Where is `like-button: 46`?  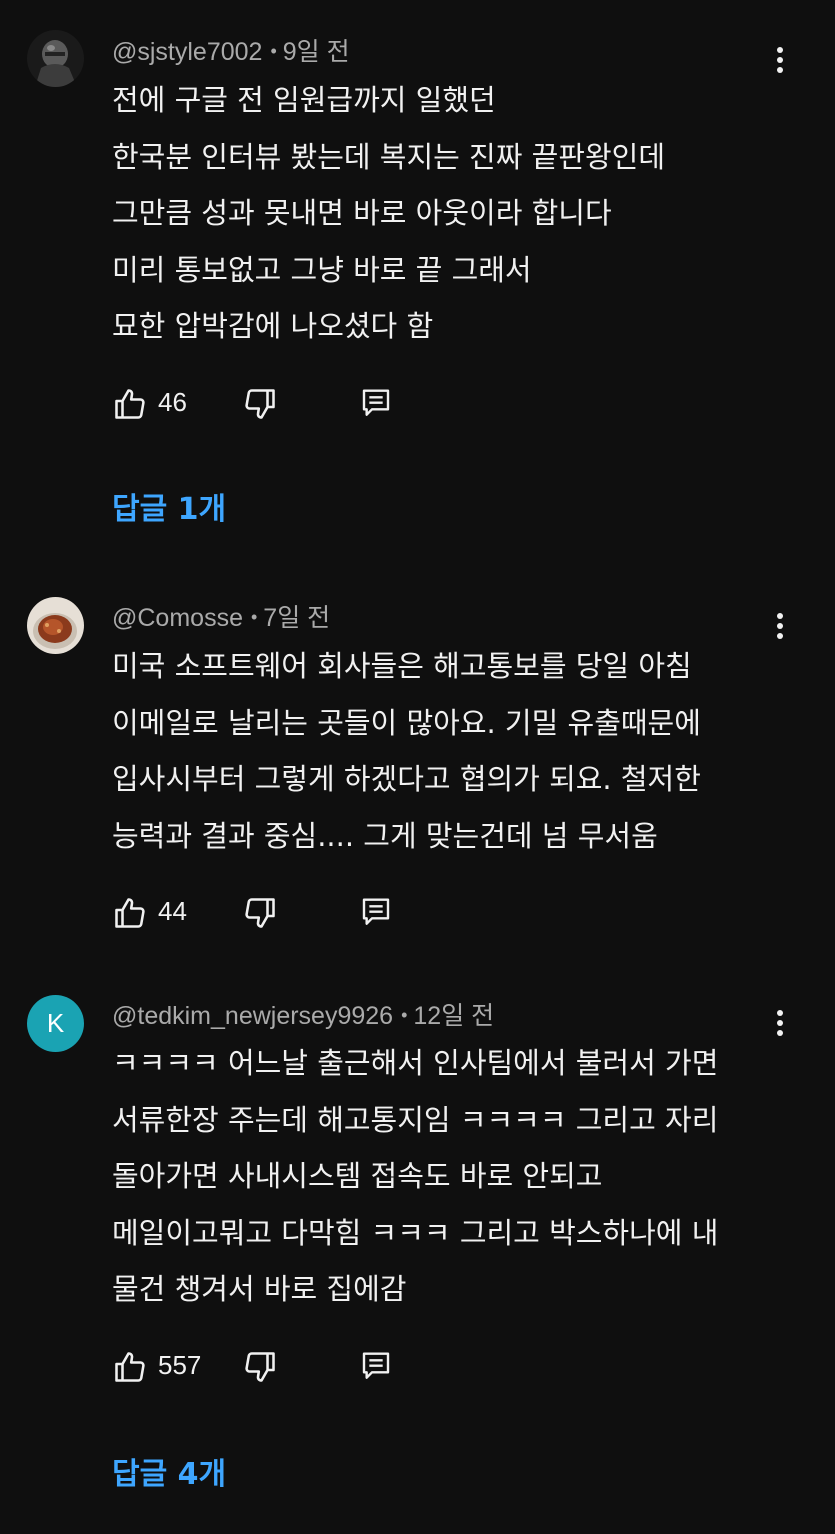
like-button: 46 is located at coordinates (162, 404).